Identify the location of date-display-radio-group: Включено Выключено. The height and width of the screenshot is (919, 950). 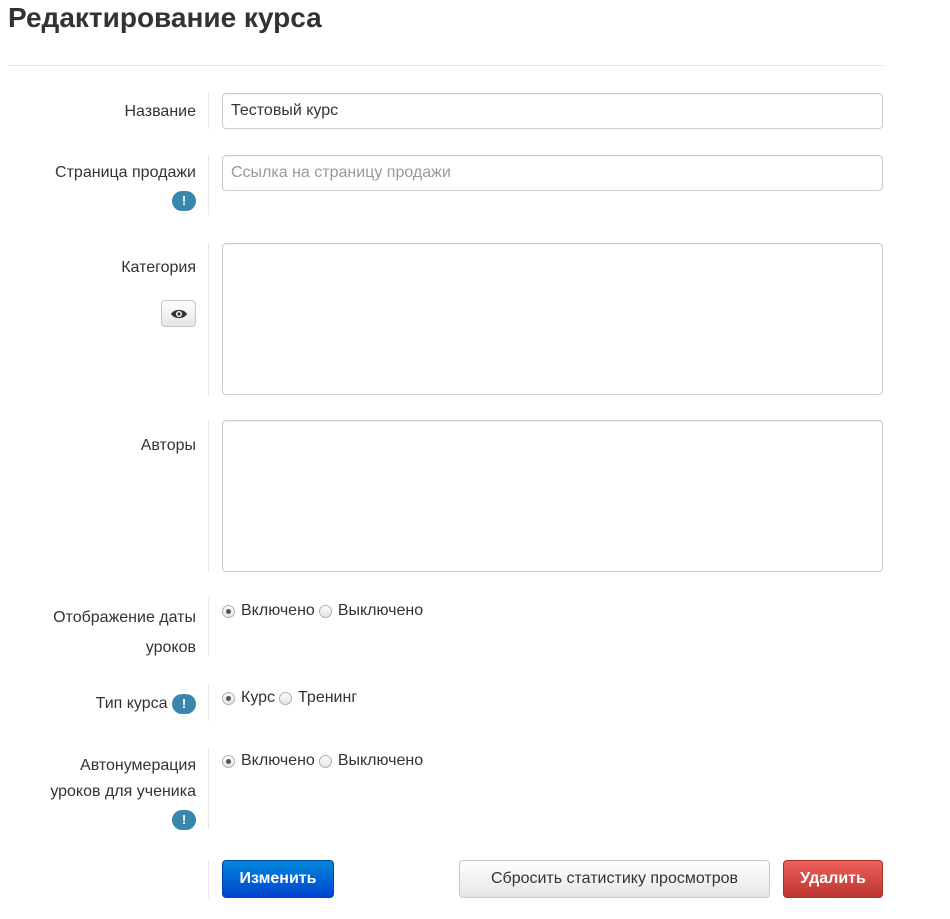
(324, 611).